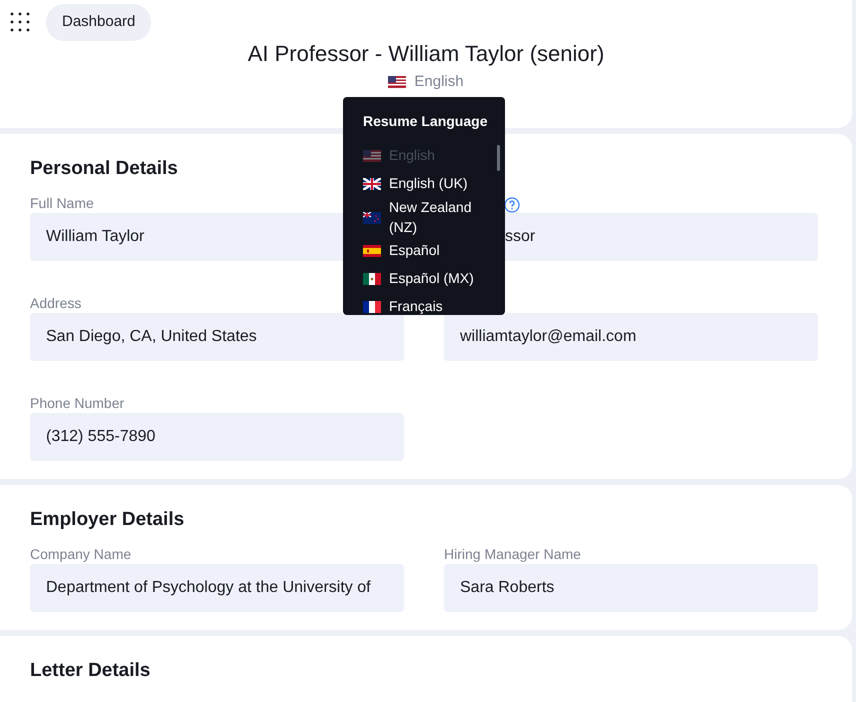  What do you see at coordinates (56, 303) in the screenshot?
I see `field-label: Address` at bounding box center [56, 303].